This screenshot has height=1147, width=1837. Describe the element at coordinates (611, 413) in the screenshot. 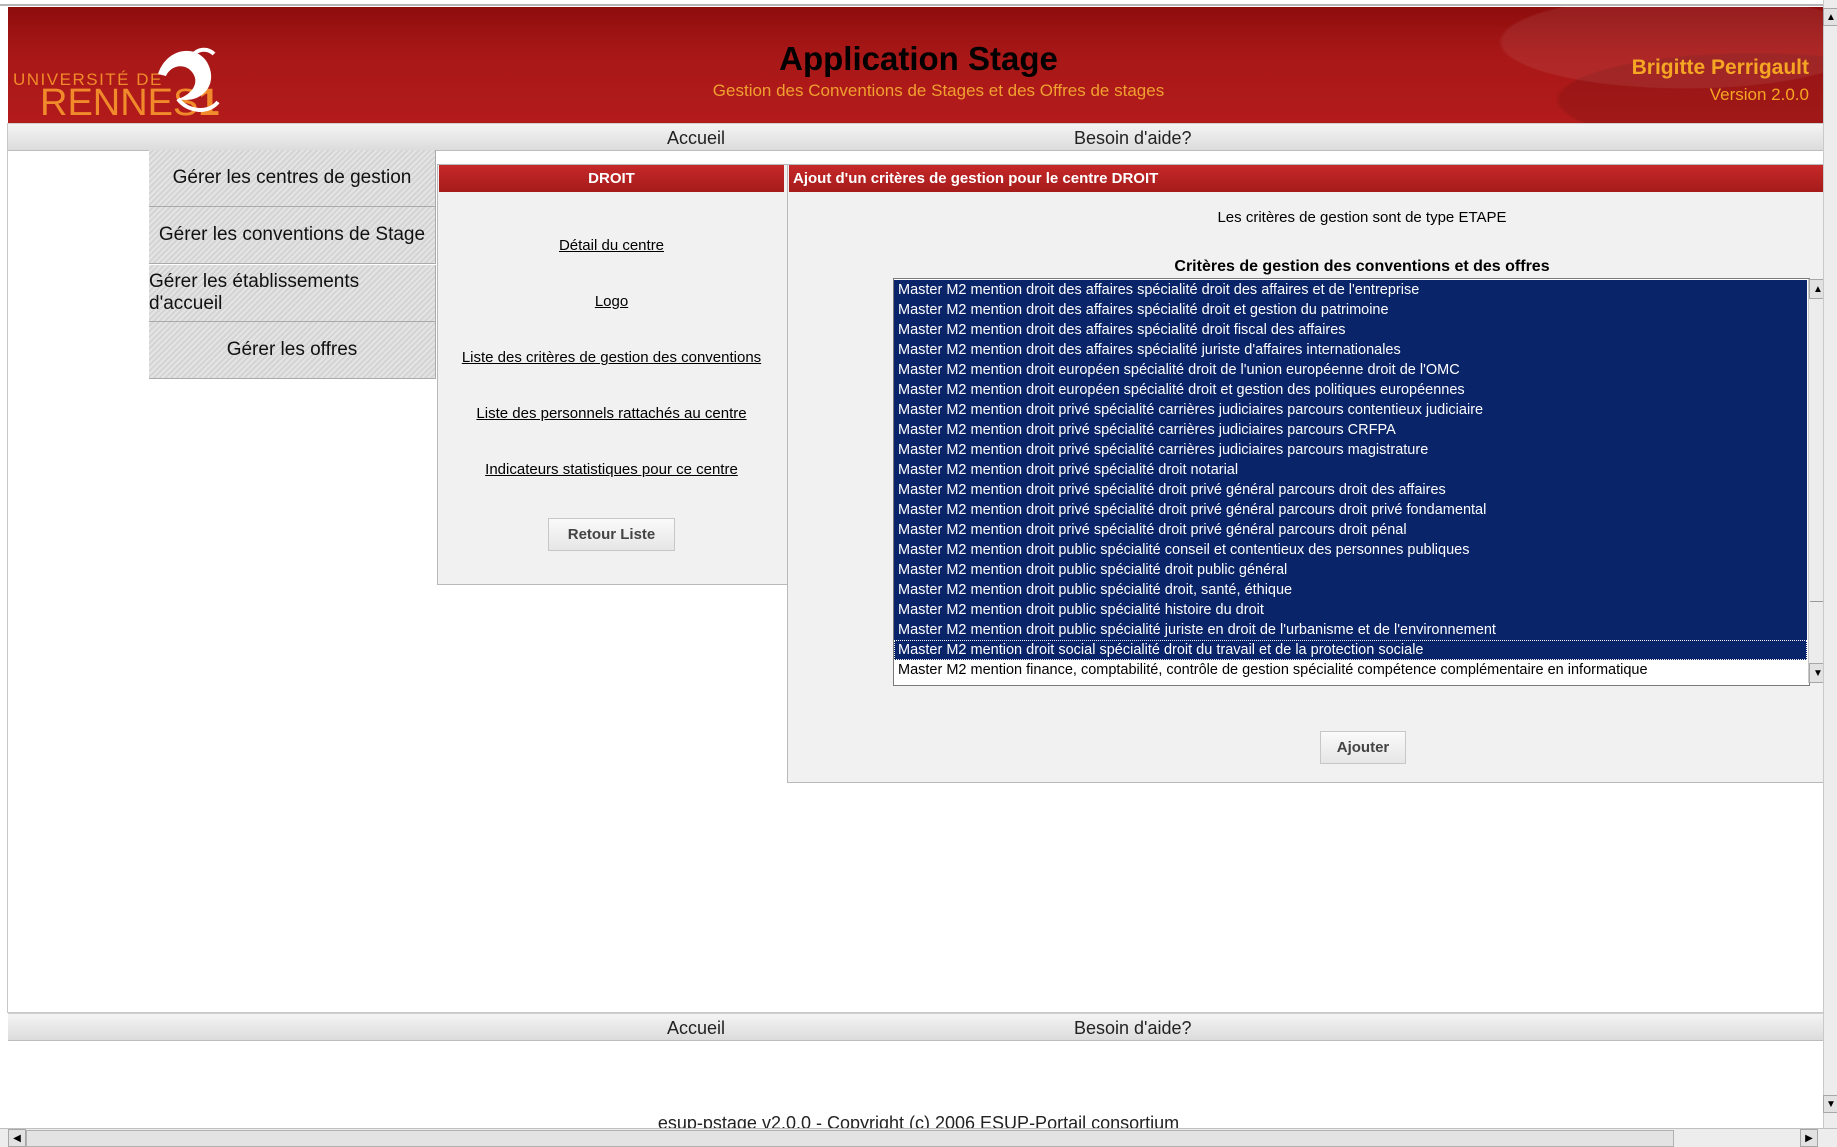

I see `link-attached-staff: Liste des personnels rattachés au centre` at that location.